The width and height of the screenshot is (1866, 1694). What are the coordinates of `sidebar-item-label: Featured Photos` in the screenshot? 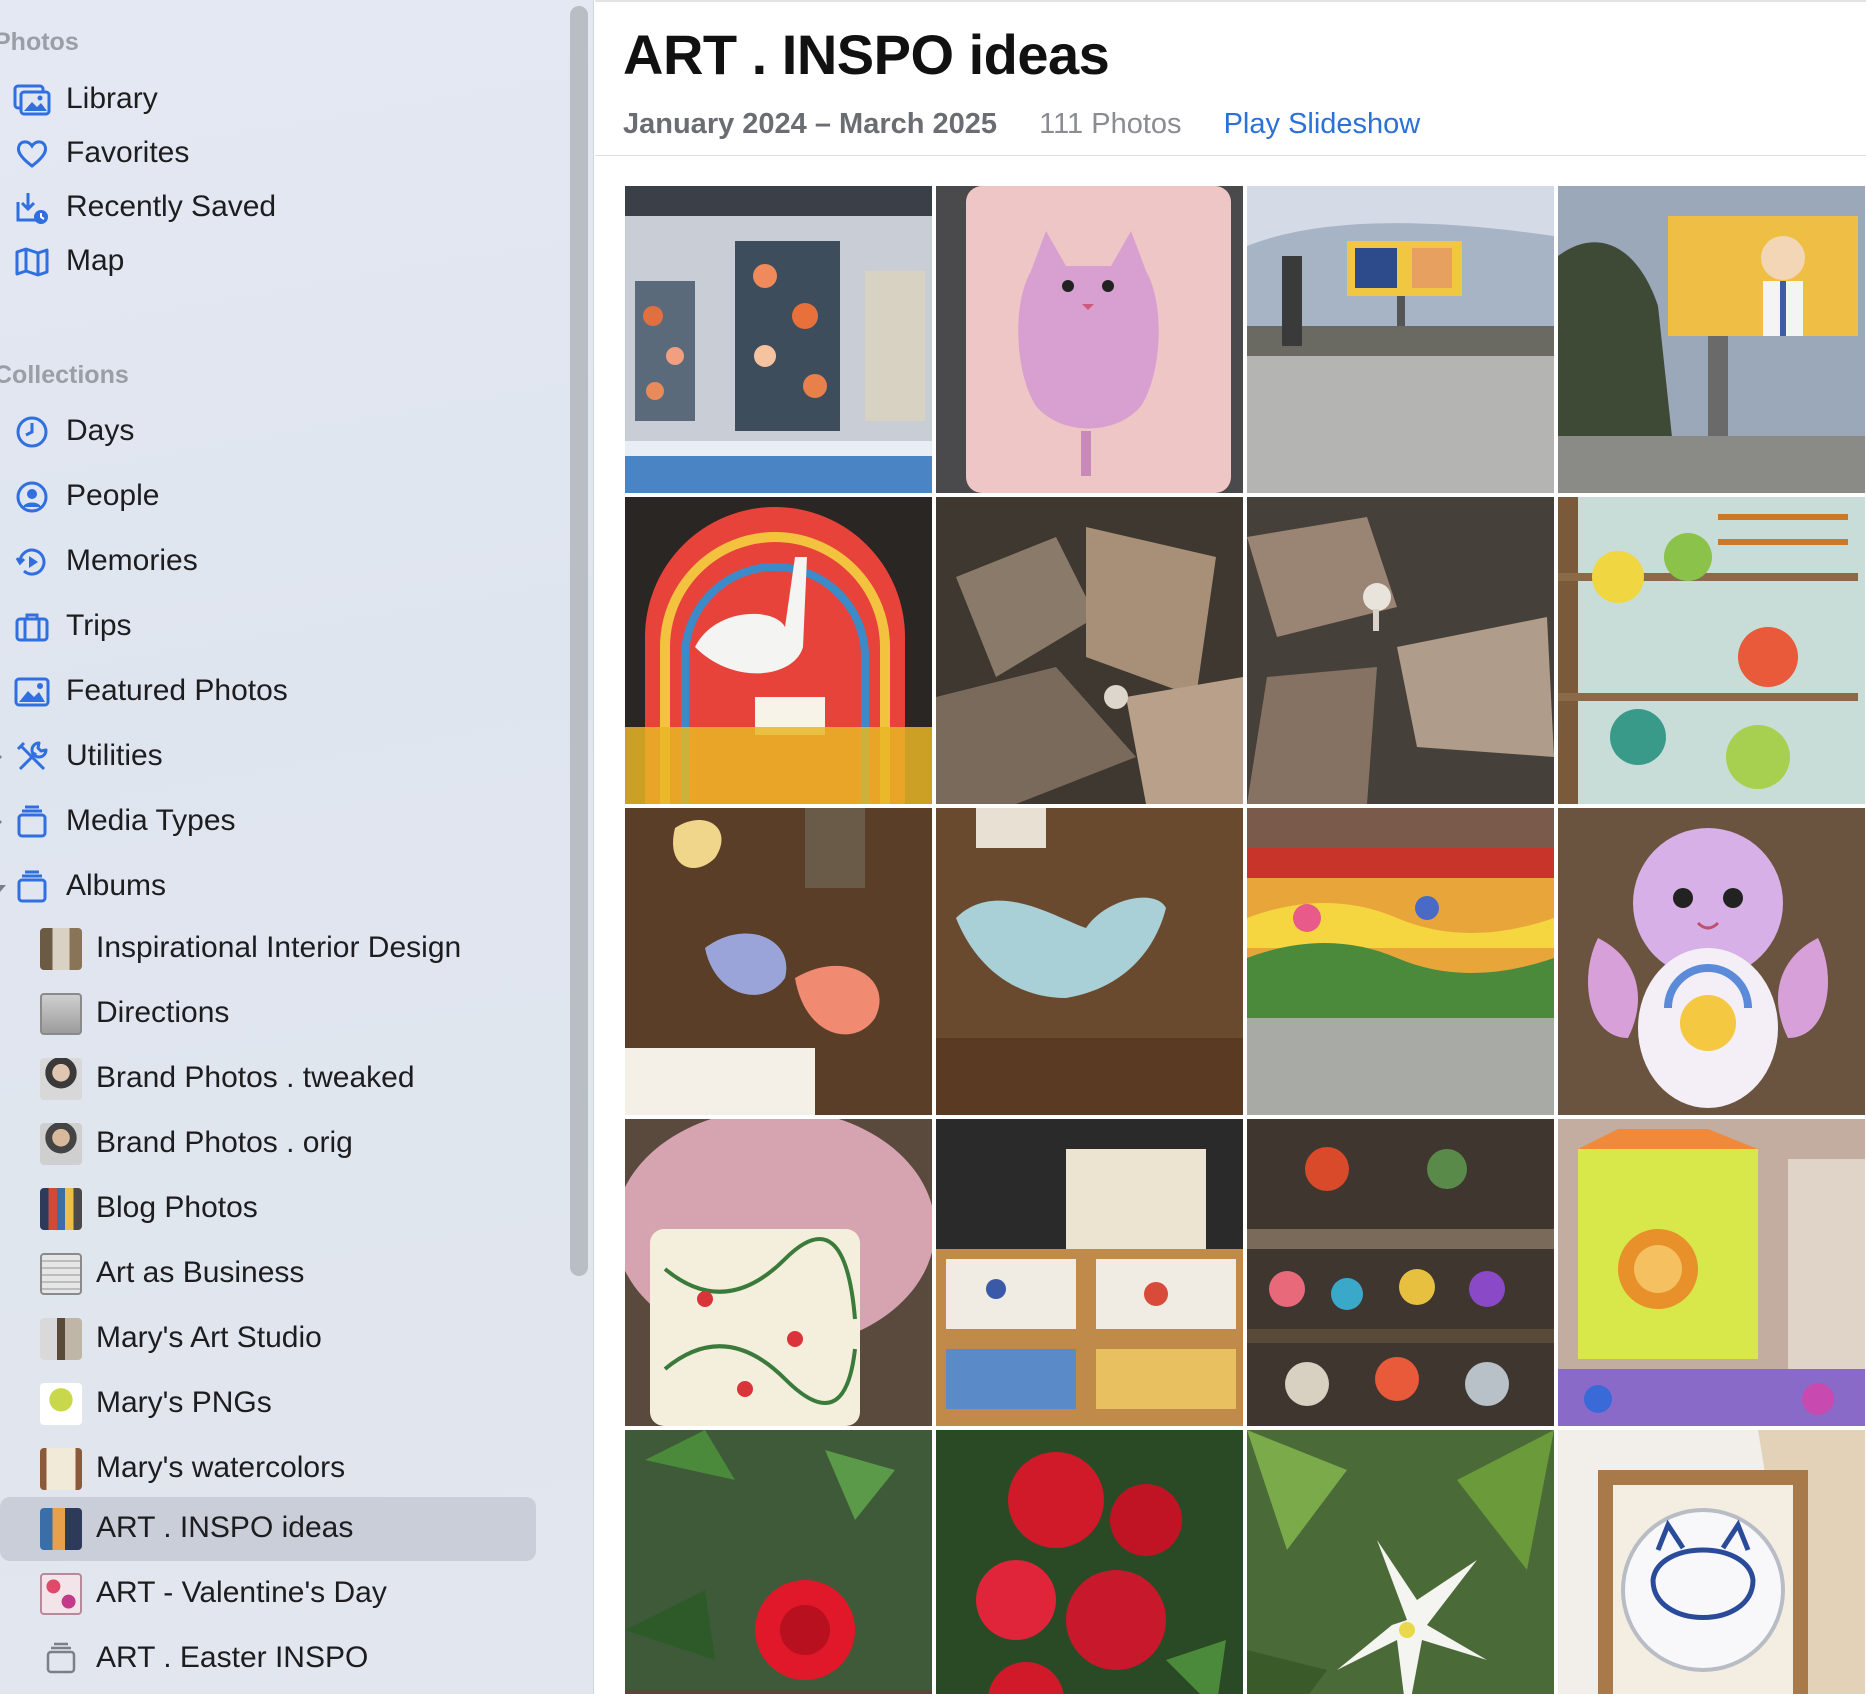 It's located at (177, 690).